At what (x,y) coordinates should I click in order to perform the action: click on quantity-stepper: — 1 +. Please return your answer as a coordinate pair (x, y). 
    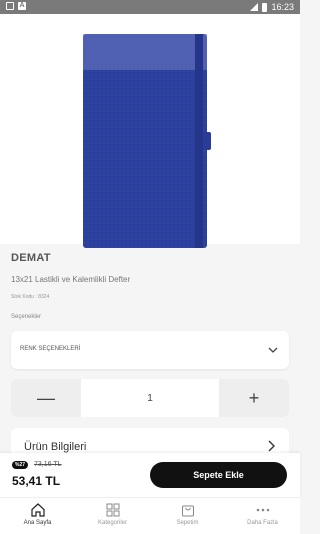
    Looking at the image, I should click on (150, 398).